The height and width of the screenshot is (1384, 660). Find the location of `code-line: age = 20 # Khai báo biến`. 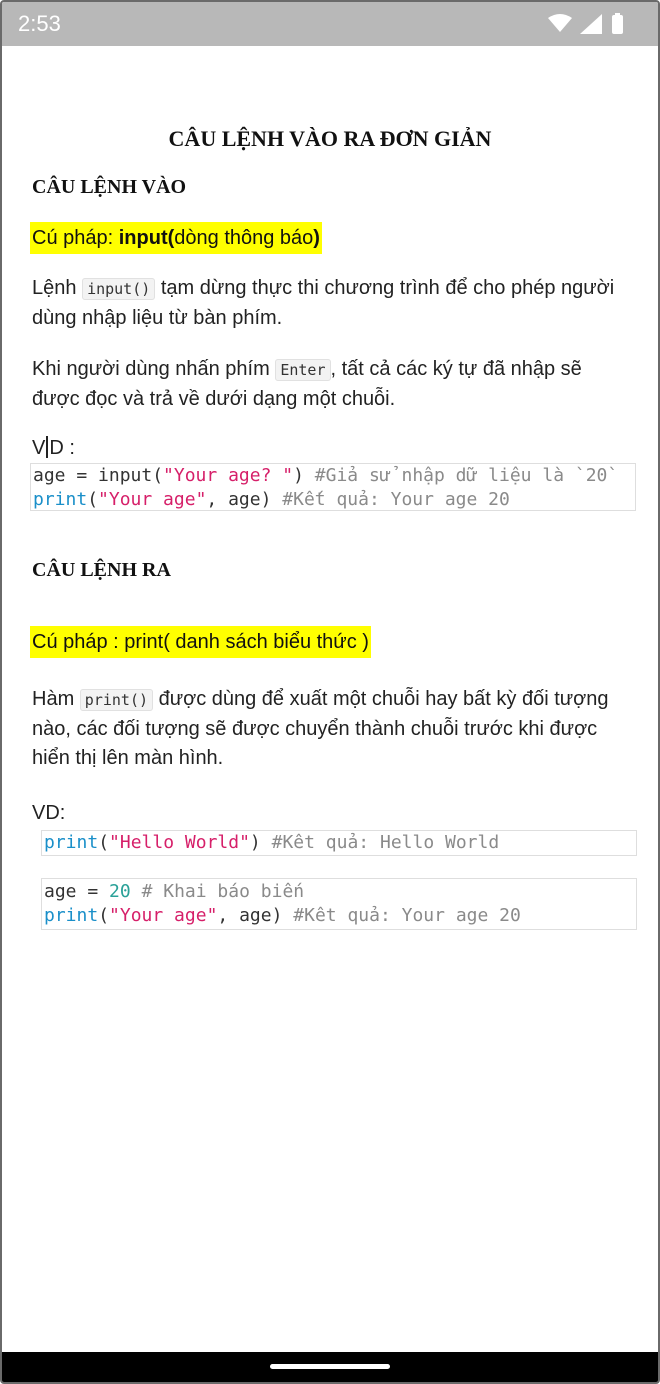

code-line: age = 20 # Khai báo biến is located at coordinates (340, 892).